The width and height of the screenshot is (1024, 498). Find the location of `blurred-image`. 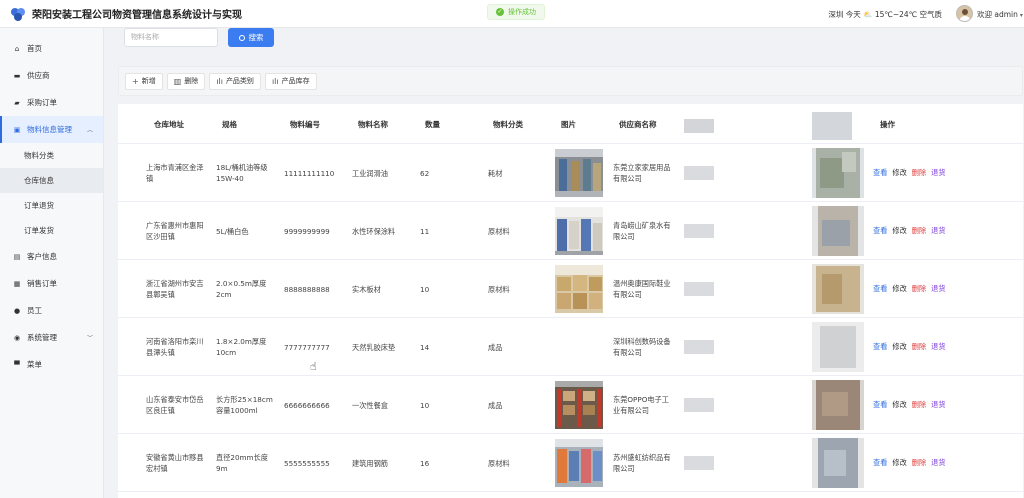

blurred-image is located at coordinates (838, 173).